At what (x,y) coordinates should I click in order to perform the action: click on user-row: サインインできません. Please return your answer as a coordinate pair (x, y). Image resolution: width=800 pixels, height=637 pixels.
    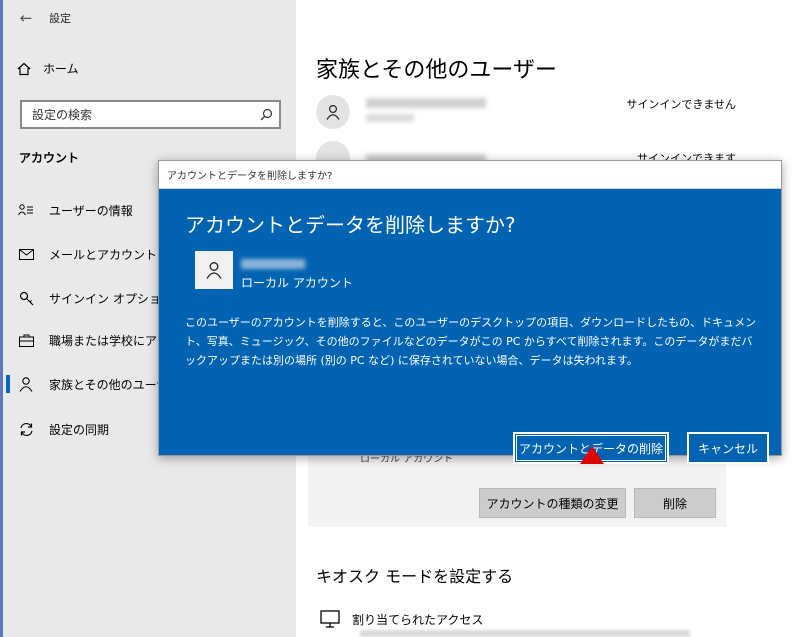
    Looking at the image, I should click on (526, 112).